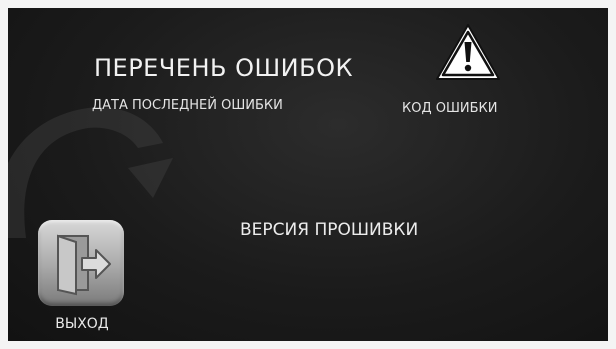  What do you see at coordinates (329, 230) in the screenshot?
I see `firmware-version-label: ВЕРСИЯ ПРОШИВКИ` at bounding box center [329, 230].